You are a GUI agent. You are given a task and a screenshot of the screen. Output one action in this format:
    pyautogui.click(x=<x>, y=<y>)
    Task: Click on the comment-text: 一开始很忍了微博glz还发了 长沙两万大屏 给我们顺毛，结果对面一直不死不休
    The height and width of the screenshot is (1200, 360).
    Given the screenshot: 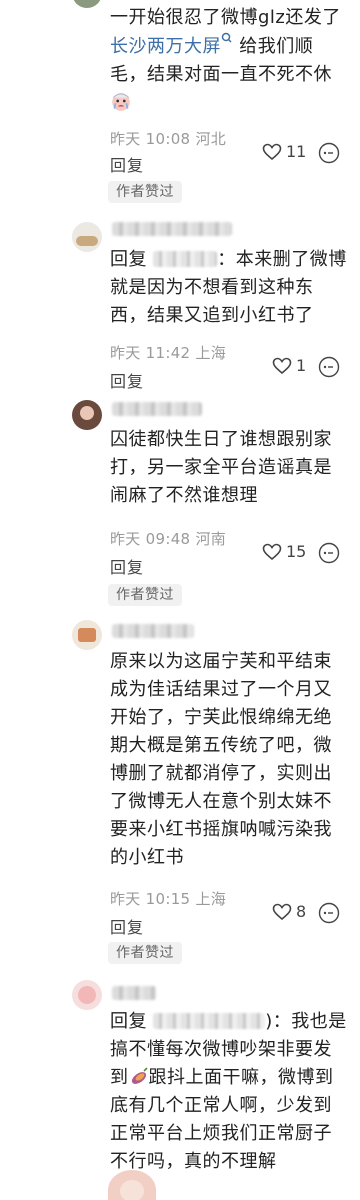 What is the action you would take?
    pyautogui.click(x=230, y=60)
    